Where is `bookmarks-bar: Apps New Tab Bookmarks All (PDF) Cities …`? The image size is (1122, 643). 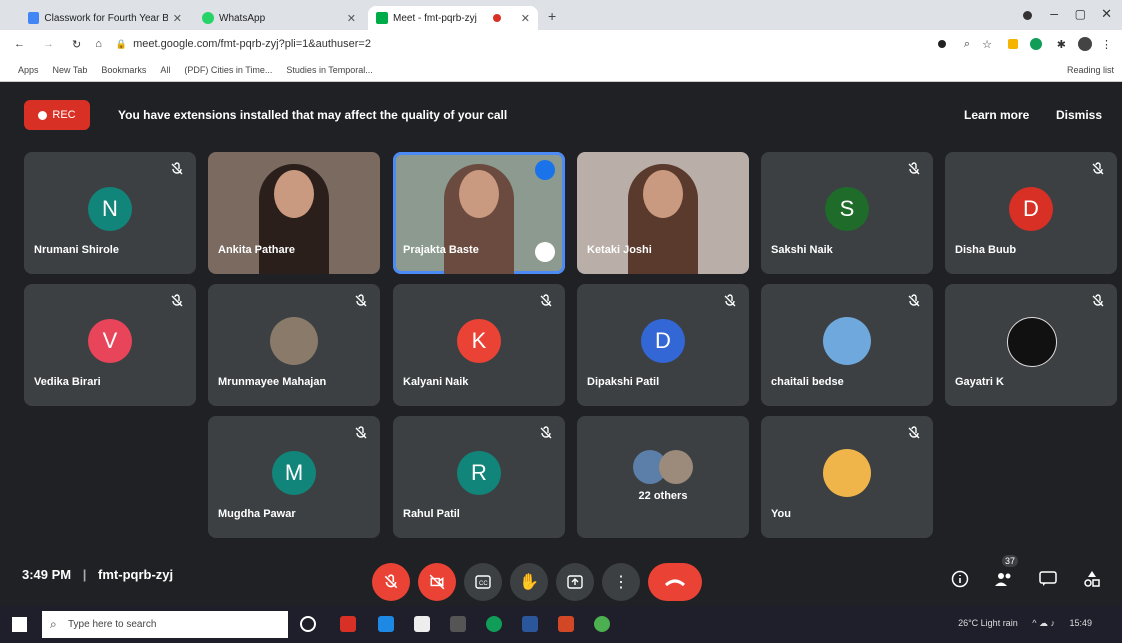 bookmarks-bar: Apps New Tab Bookmarks All (PDF) Cities … is located at coordinates (561, 70).